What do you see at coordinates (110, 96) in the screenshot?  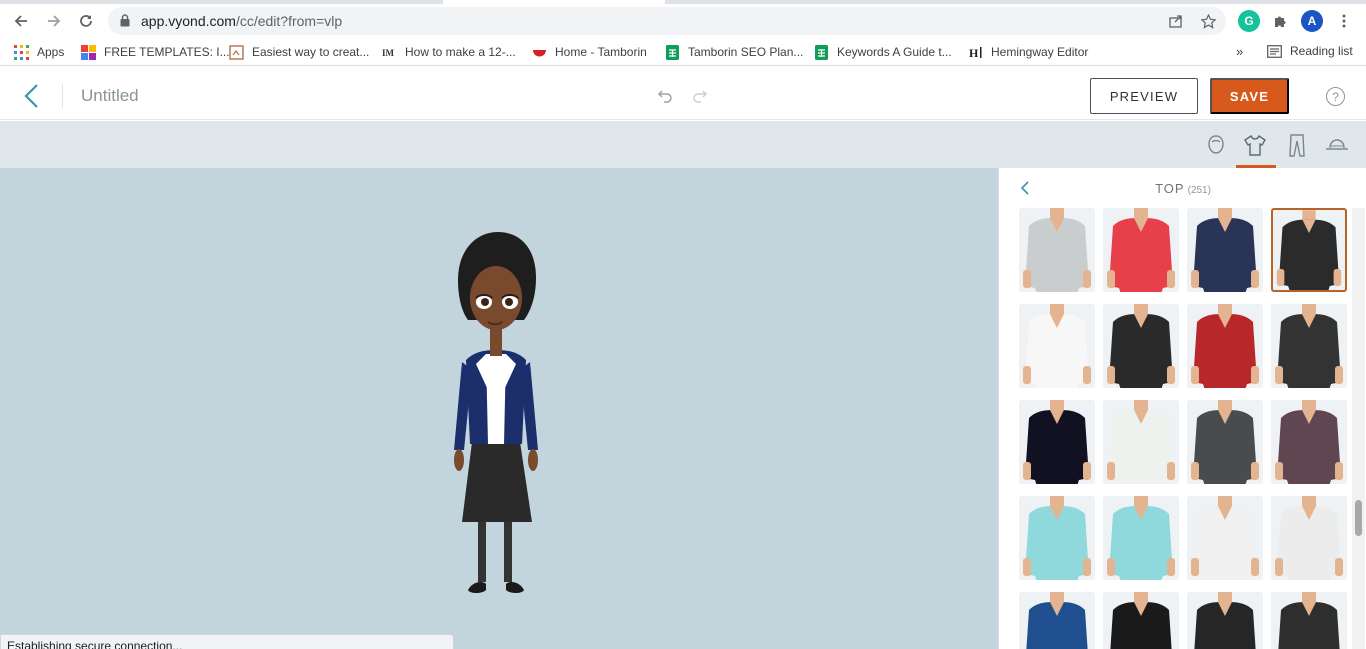 I see `document-title: Untitled` at bounding box center [110, 96].